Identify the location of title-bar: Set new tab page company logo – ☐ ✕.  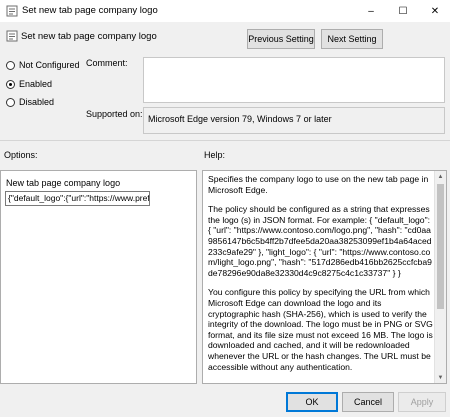
(225, 11).